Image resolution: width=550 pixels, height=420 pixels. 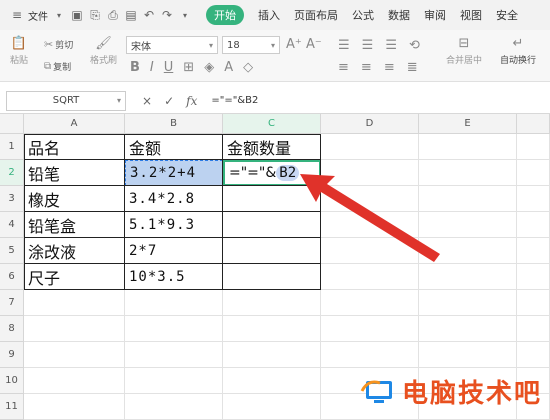 I want to click on align-center-icon: ≡, so click(x=366, y=67).